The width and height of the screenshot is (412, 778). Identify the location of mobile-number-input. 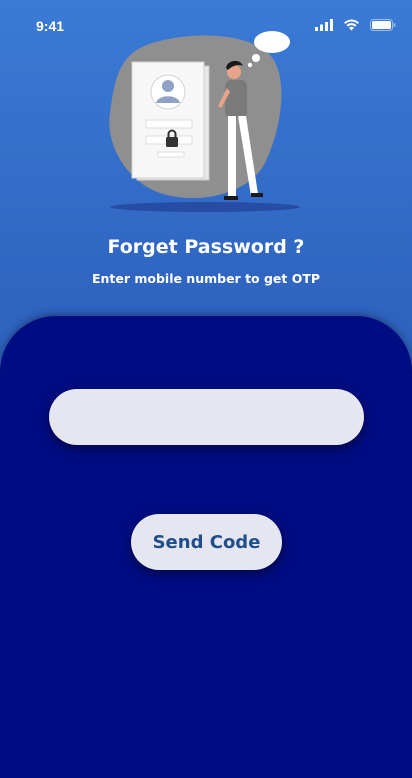
(206, 417).